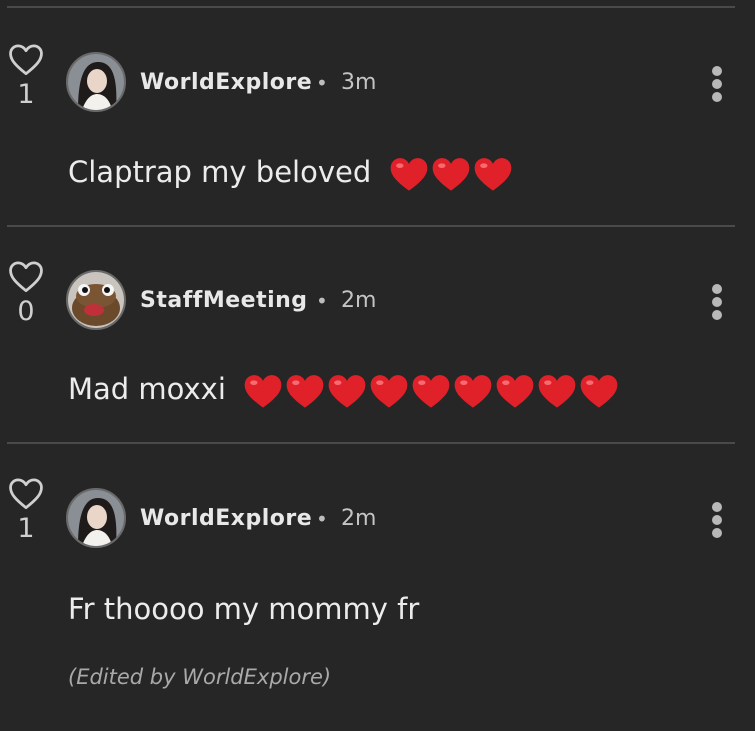 This screenshot has height=731, width=755. What do you see at coordinates (200, 677) in the screenshot?
I see `edited-note: (Edited by WorldExplore)` at bounding box center [200, 677].